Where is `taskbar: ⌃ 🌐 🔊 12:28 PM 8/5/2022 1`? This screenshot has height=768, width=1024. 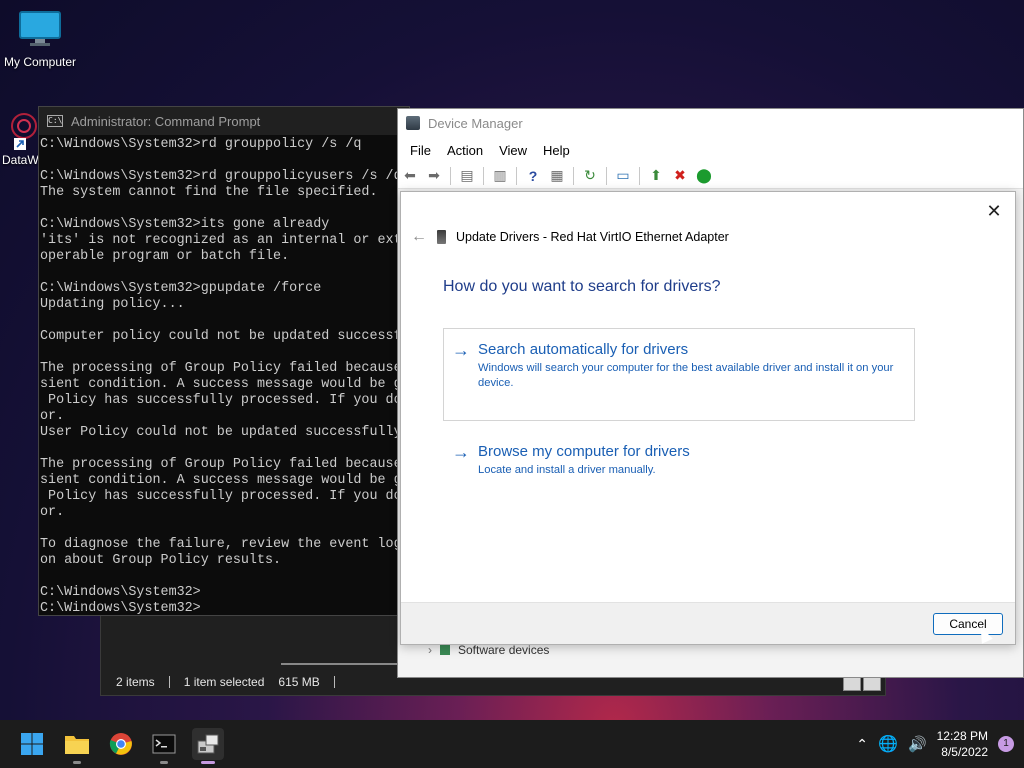 taskbar: ⌃ 🌐 🔊 12:28 PM 8/5/2022 1 is located at coordinates (512, 744).